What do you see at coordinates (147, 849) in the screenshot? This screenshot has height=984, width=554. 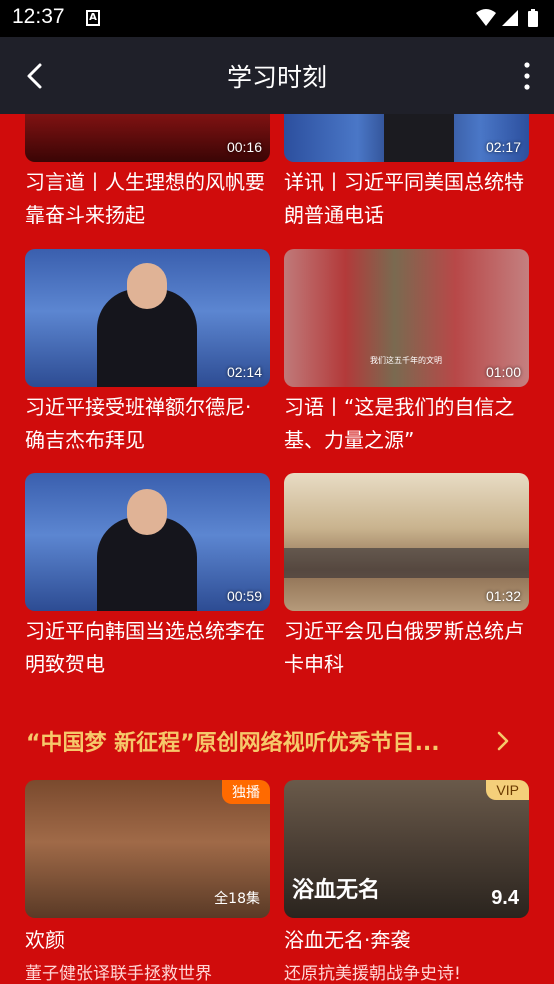 I see `program-poster: 独播 全18集` at bounding box center [147, 849].